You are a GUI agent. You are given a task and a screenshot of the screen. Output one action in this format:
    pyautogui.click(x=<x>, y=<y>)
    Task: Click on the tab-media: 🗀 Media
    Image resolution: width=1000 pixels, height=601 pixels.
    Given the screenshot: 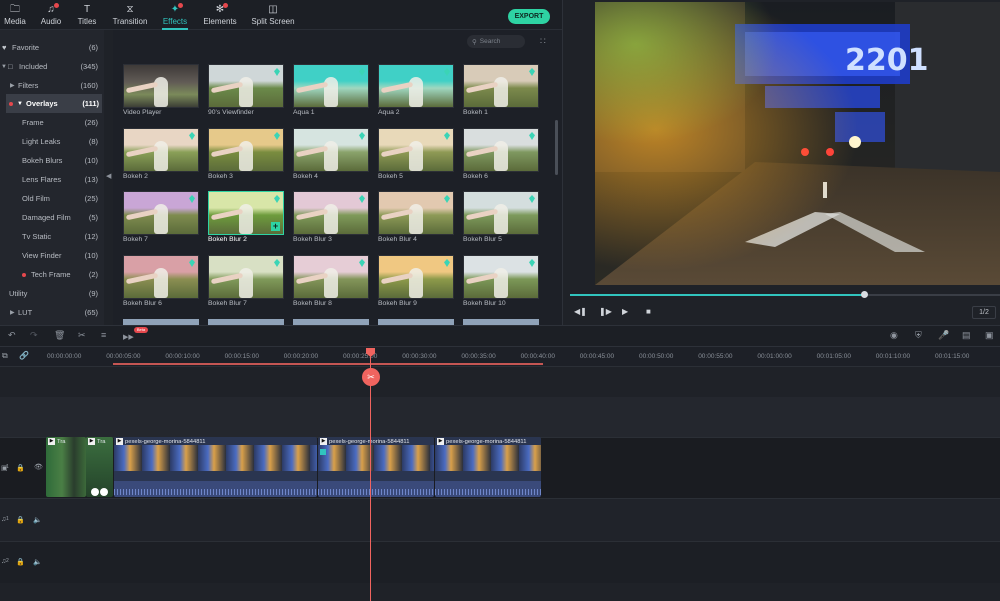 What is the action you would take?
    pyautogui.click(x=15, y=15)
    